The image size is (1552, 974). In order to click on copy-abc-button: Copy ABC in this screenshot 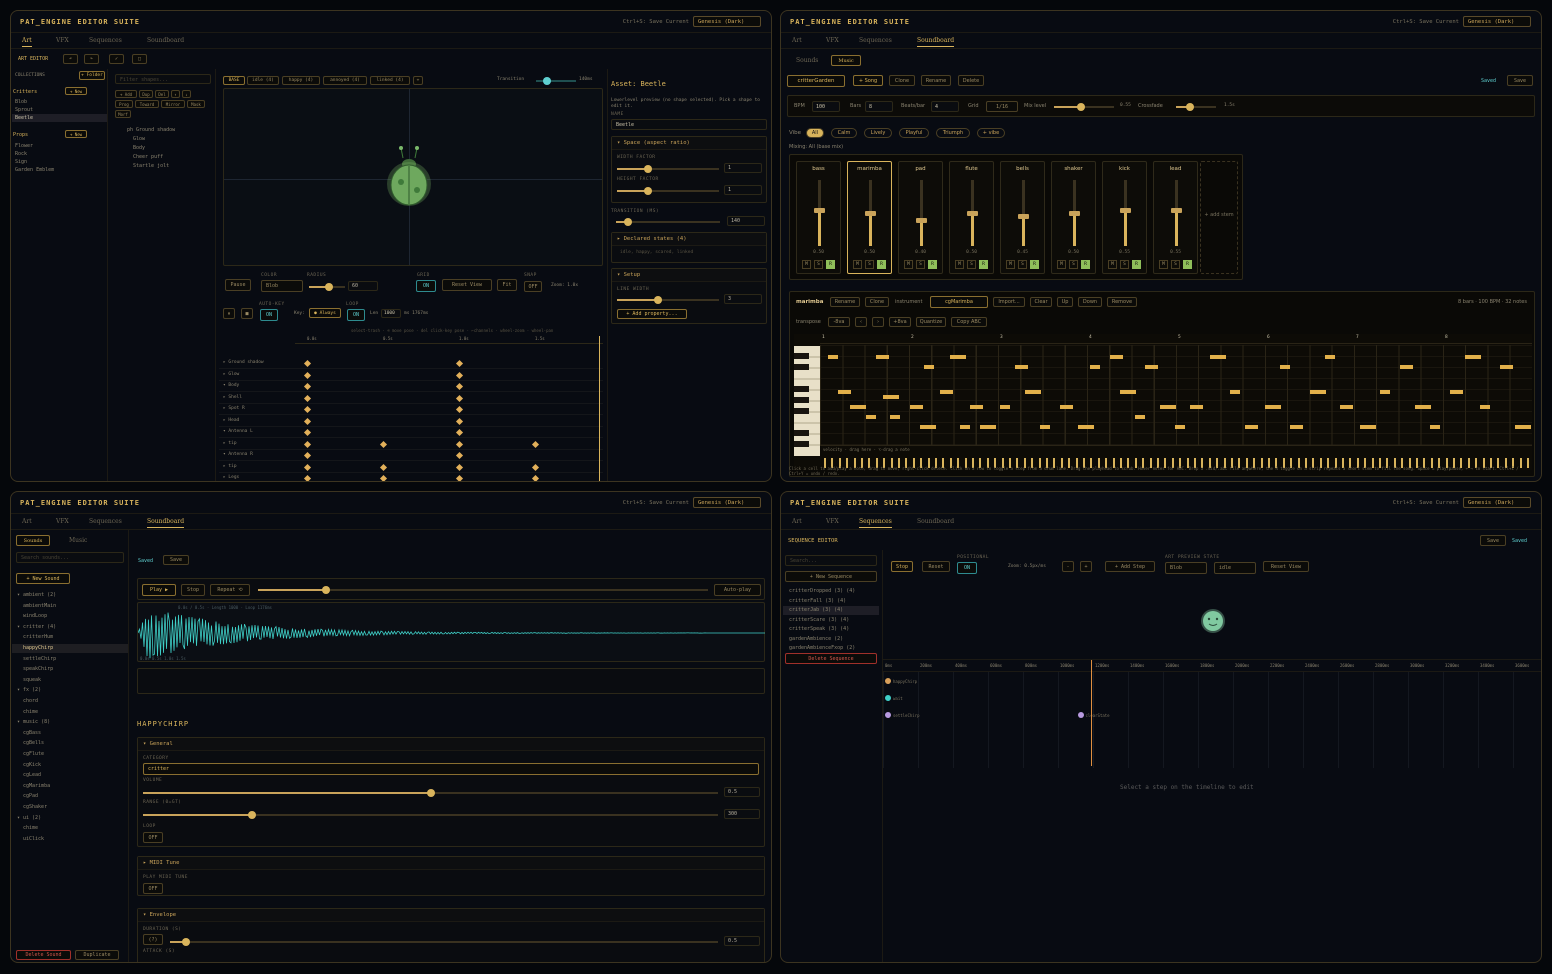, I will do `click(969, 322)`.